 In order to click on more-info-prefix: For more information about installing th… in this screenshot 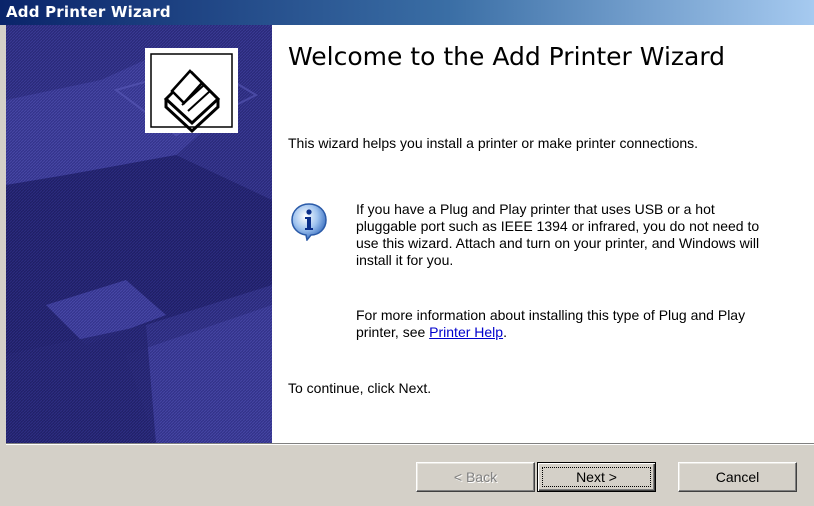, I will do `click(551, 323)`.